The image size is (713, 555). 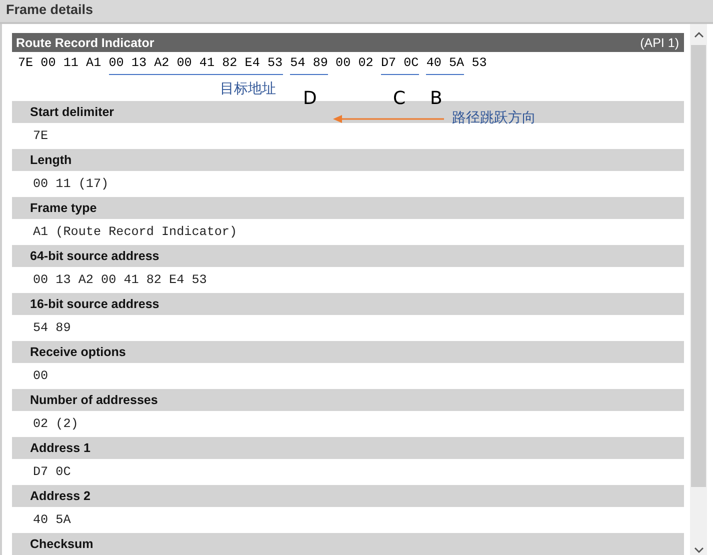 I want to click on field-value: 02 (2), so click(x=55, y=424).